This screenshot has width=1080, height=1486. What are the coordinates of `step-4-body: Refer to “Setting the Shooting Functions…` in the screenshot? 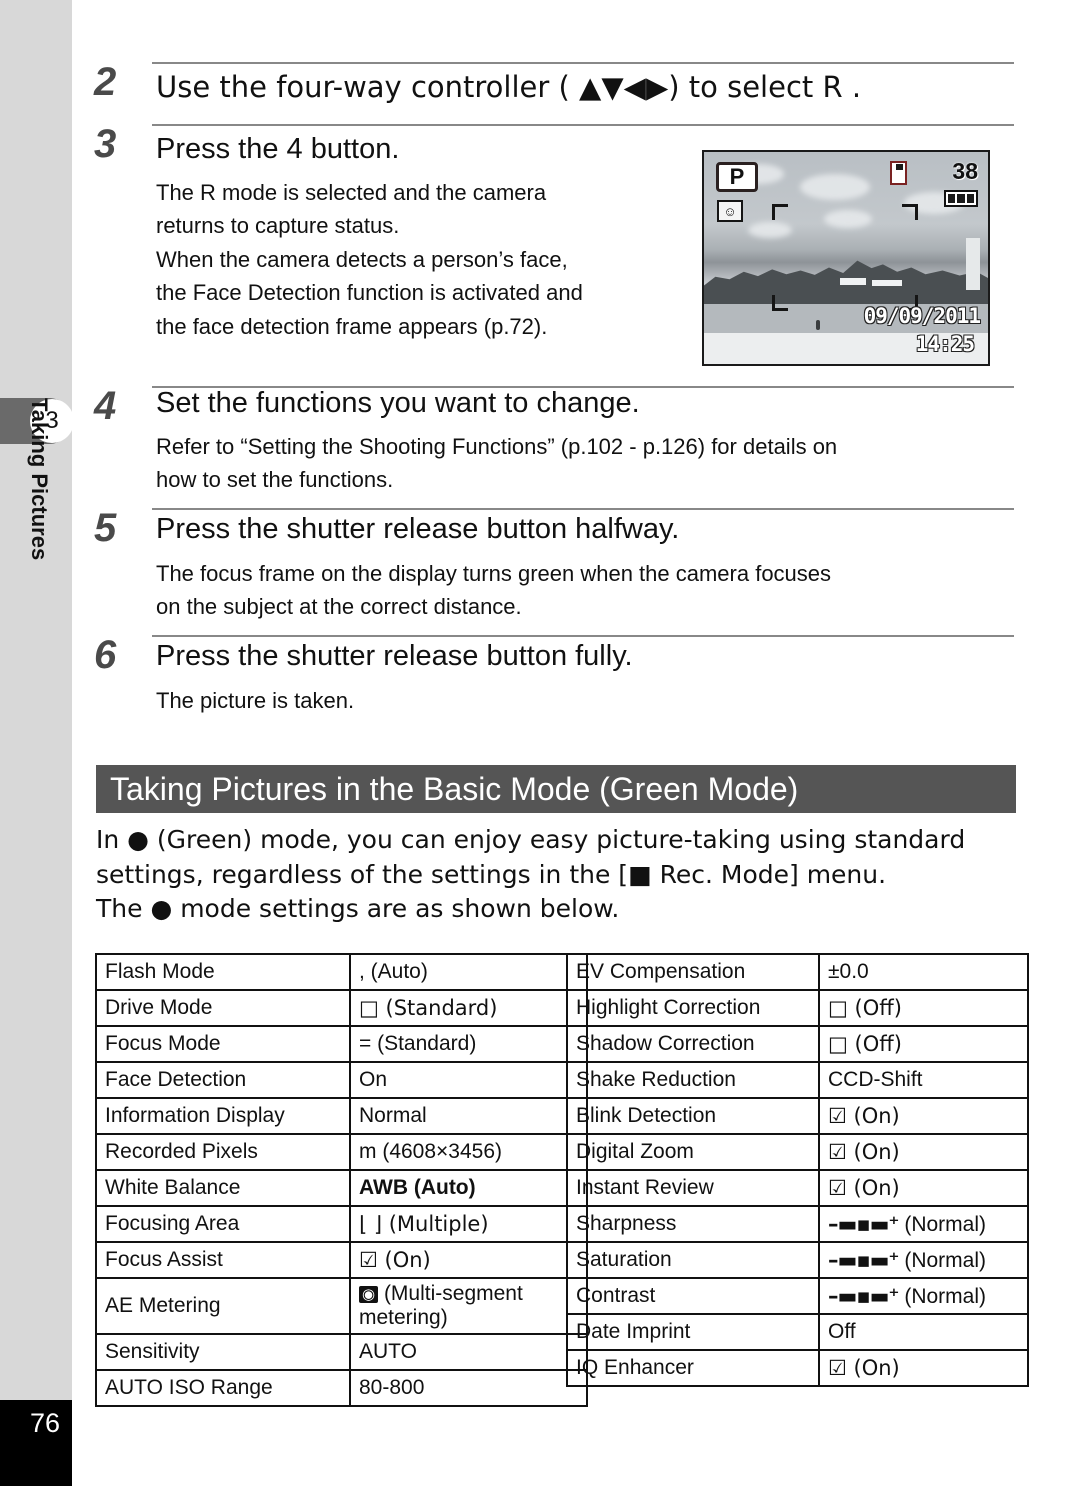 It's located at (596, 463).